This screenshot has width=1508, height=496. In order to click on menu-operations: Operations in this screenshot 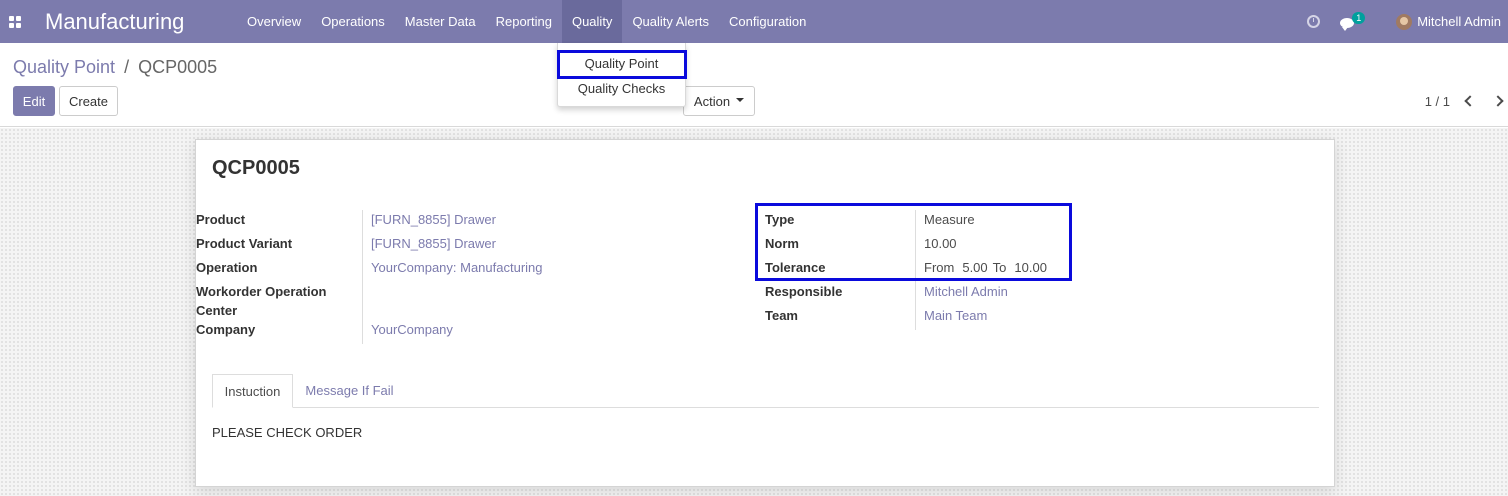, I will do `click(353, 21)`.